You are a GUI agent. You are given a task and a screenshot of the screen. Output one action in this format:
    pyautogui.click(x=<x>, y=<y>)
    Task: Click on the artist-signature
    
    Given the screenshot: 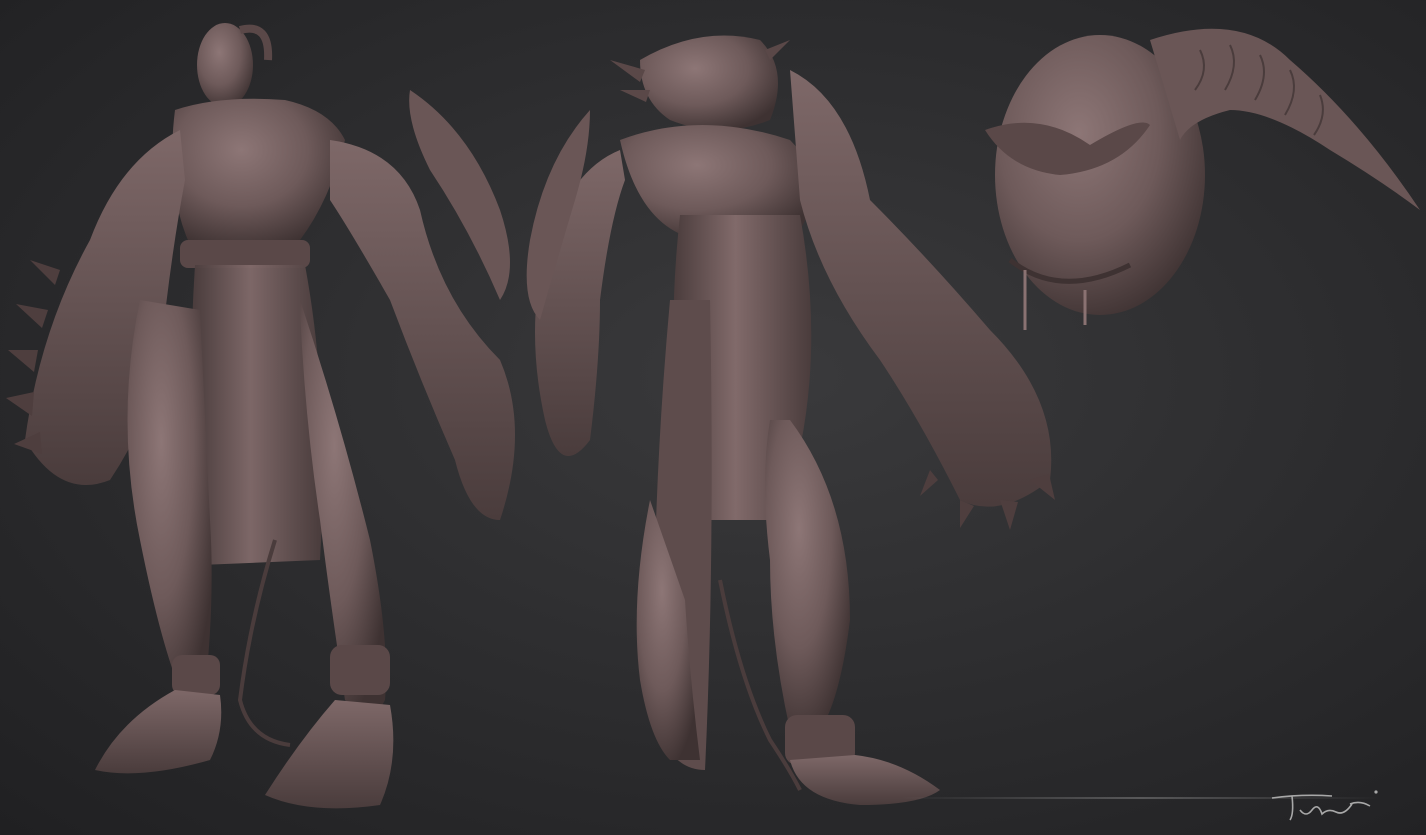 What is the action you would take?
    pyautogui.click(x=1324, y=805)
    